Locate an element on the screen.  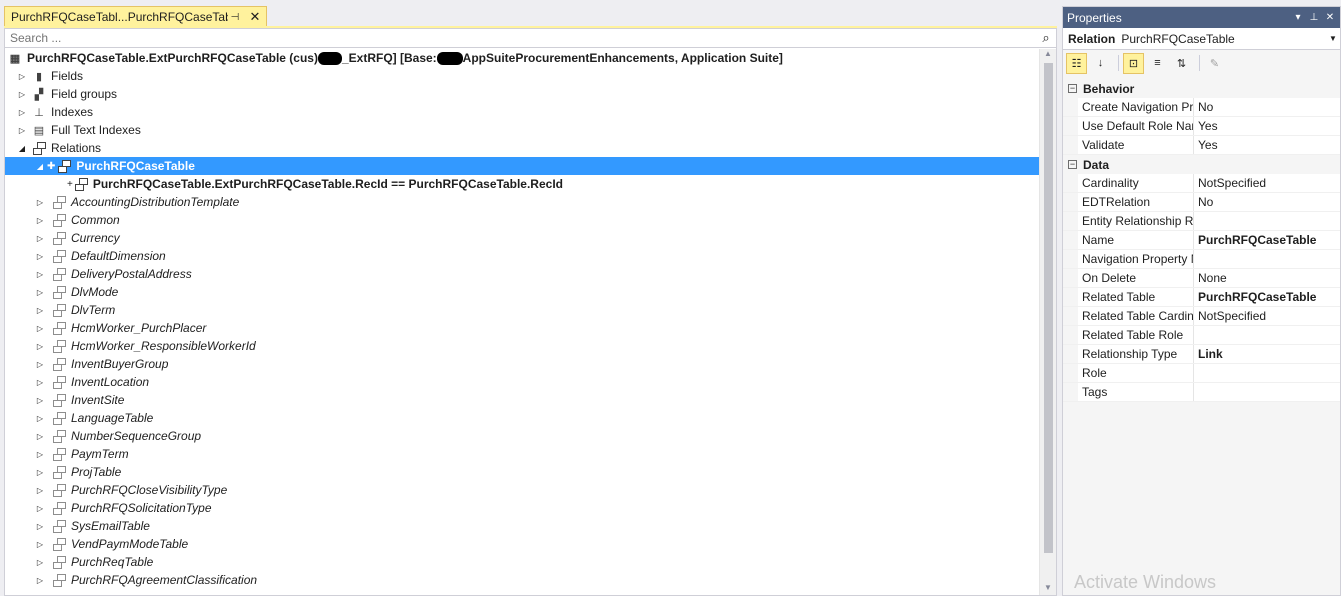
property-row: Related Table PurchRFQCaseTable is located at coordinates (1201, 297).